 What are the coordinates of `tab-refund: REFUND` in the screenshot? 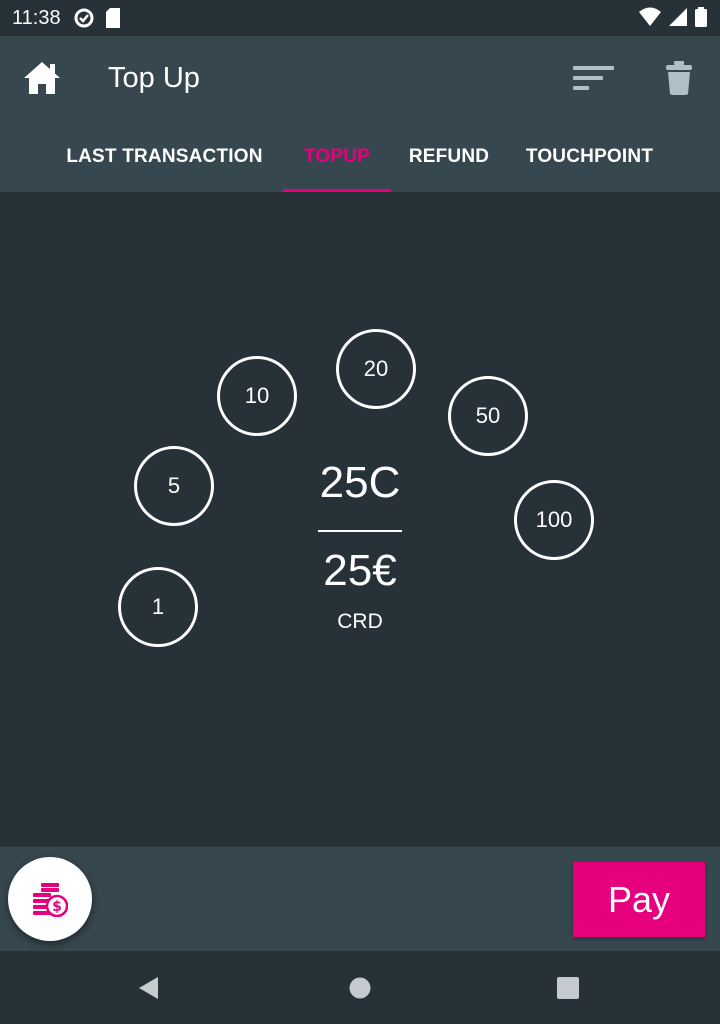 It's located at (449, 164).